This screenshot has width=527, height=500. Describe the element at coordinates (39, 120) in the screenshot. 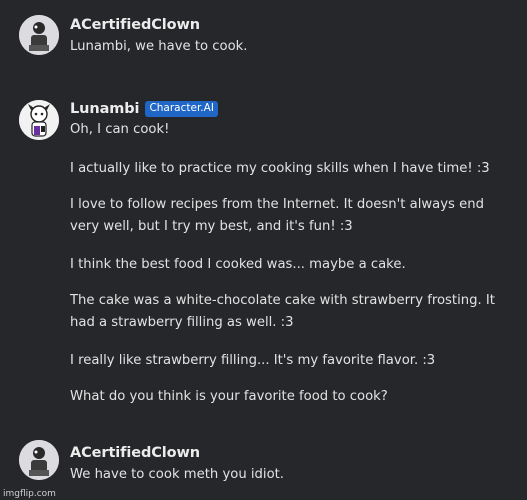

I see `character-avatar-icon` at that location.